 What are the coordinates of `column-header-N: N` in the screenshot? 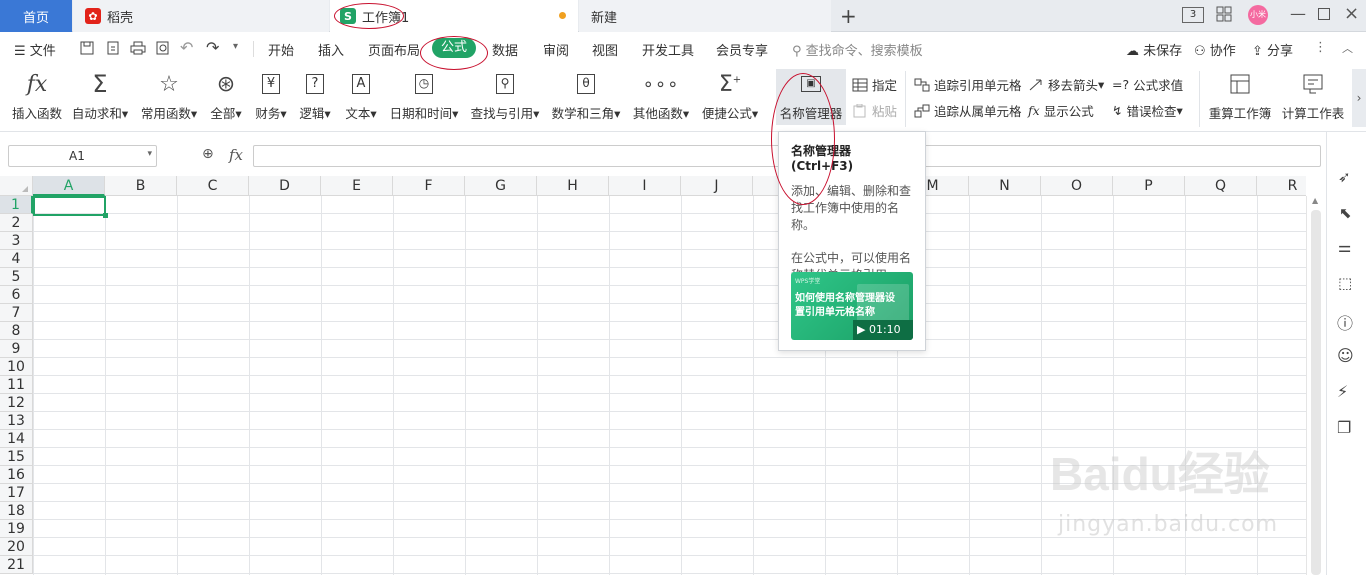 It's located at (1005, 186).